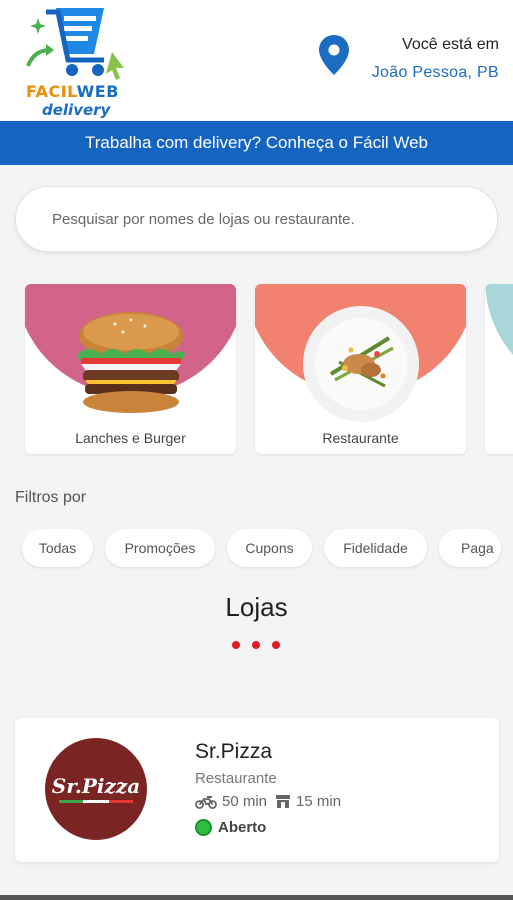 This screenshot has width=513, height=900. What do you see at coordinates (360, 438) in the screenshot?
I see `category-label: Restaurante` at bounding box center [360, 438].